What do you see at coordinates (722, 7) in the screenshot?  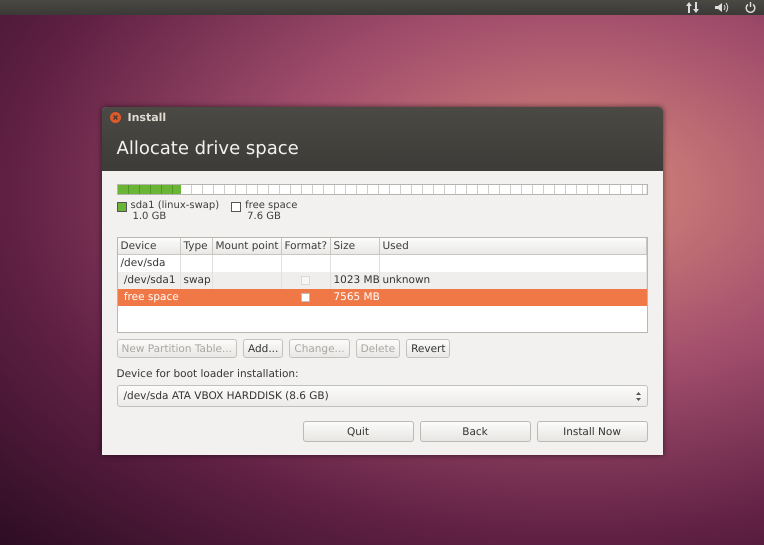 I see `volume-icon` at bounding box center [722, 7].